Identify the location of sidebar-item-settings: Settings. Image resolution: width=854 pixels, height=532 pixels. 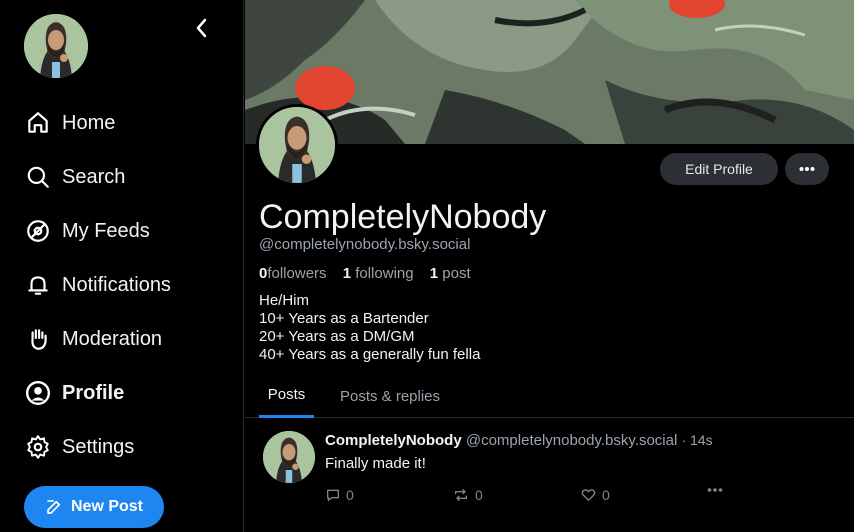
(97, 447).